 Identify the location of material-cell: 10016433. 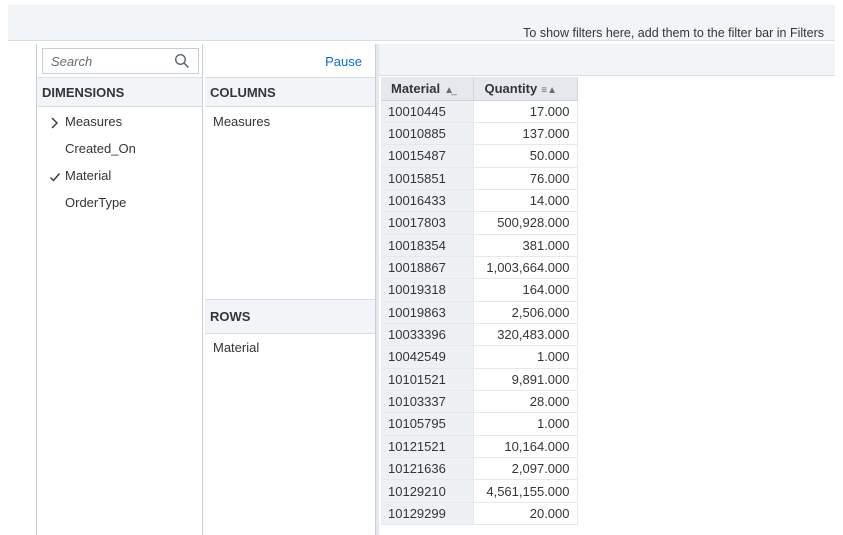
(427, 201).